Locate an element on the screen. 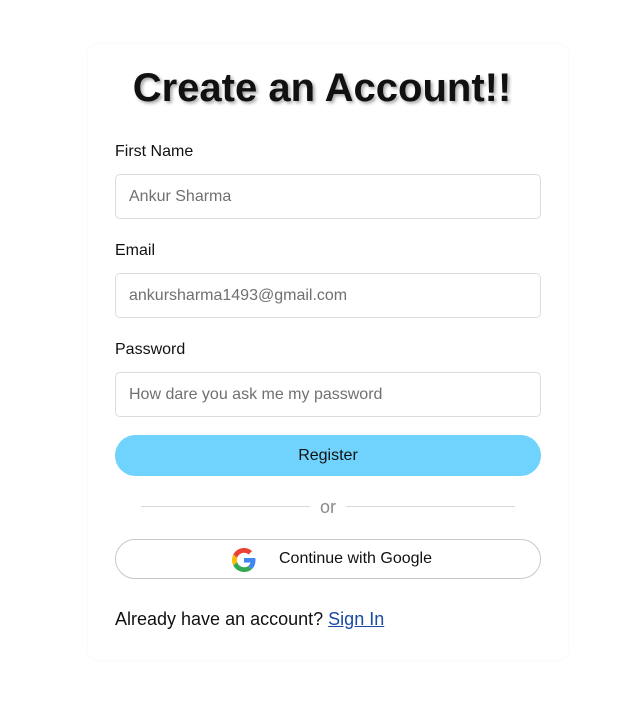 This screenshot has height=722, width=644. divider-line-left is located at coordinates (225, 506).